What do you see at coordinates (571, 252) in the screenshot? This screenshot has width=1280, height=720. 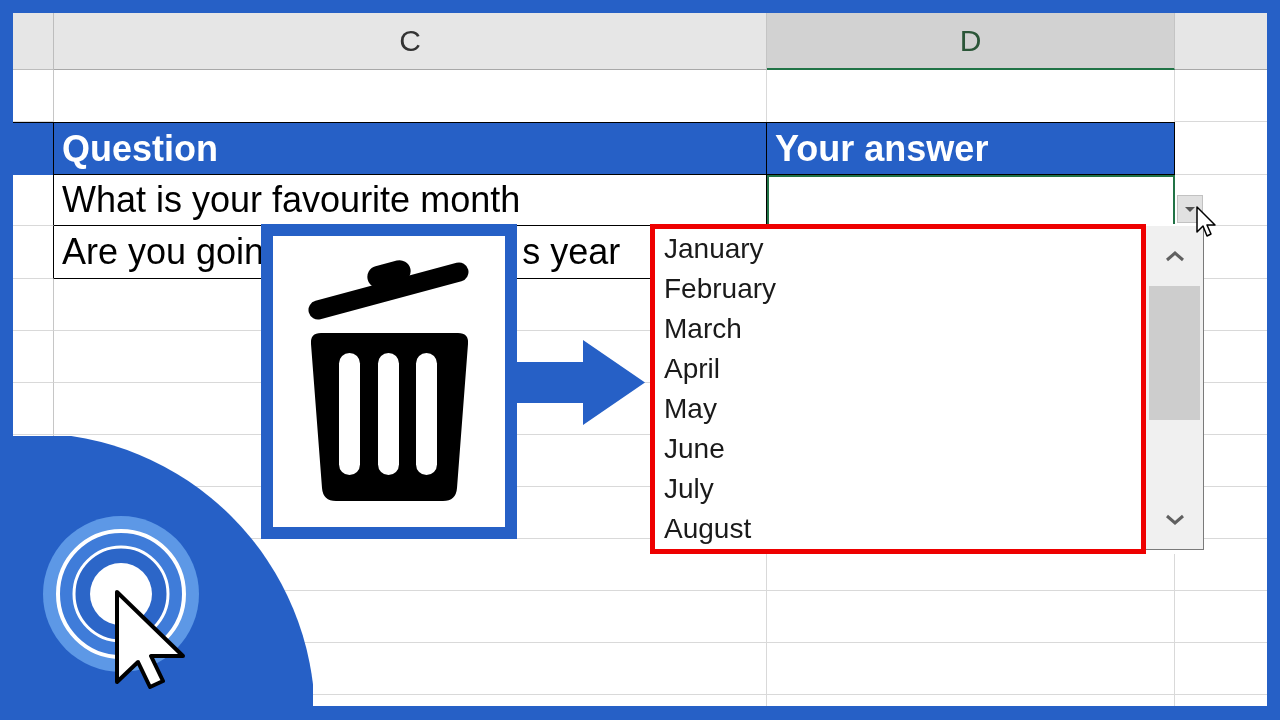 I see `cell-text: s year` at bounding box center [571, 252].